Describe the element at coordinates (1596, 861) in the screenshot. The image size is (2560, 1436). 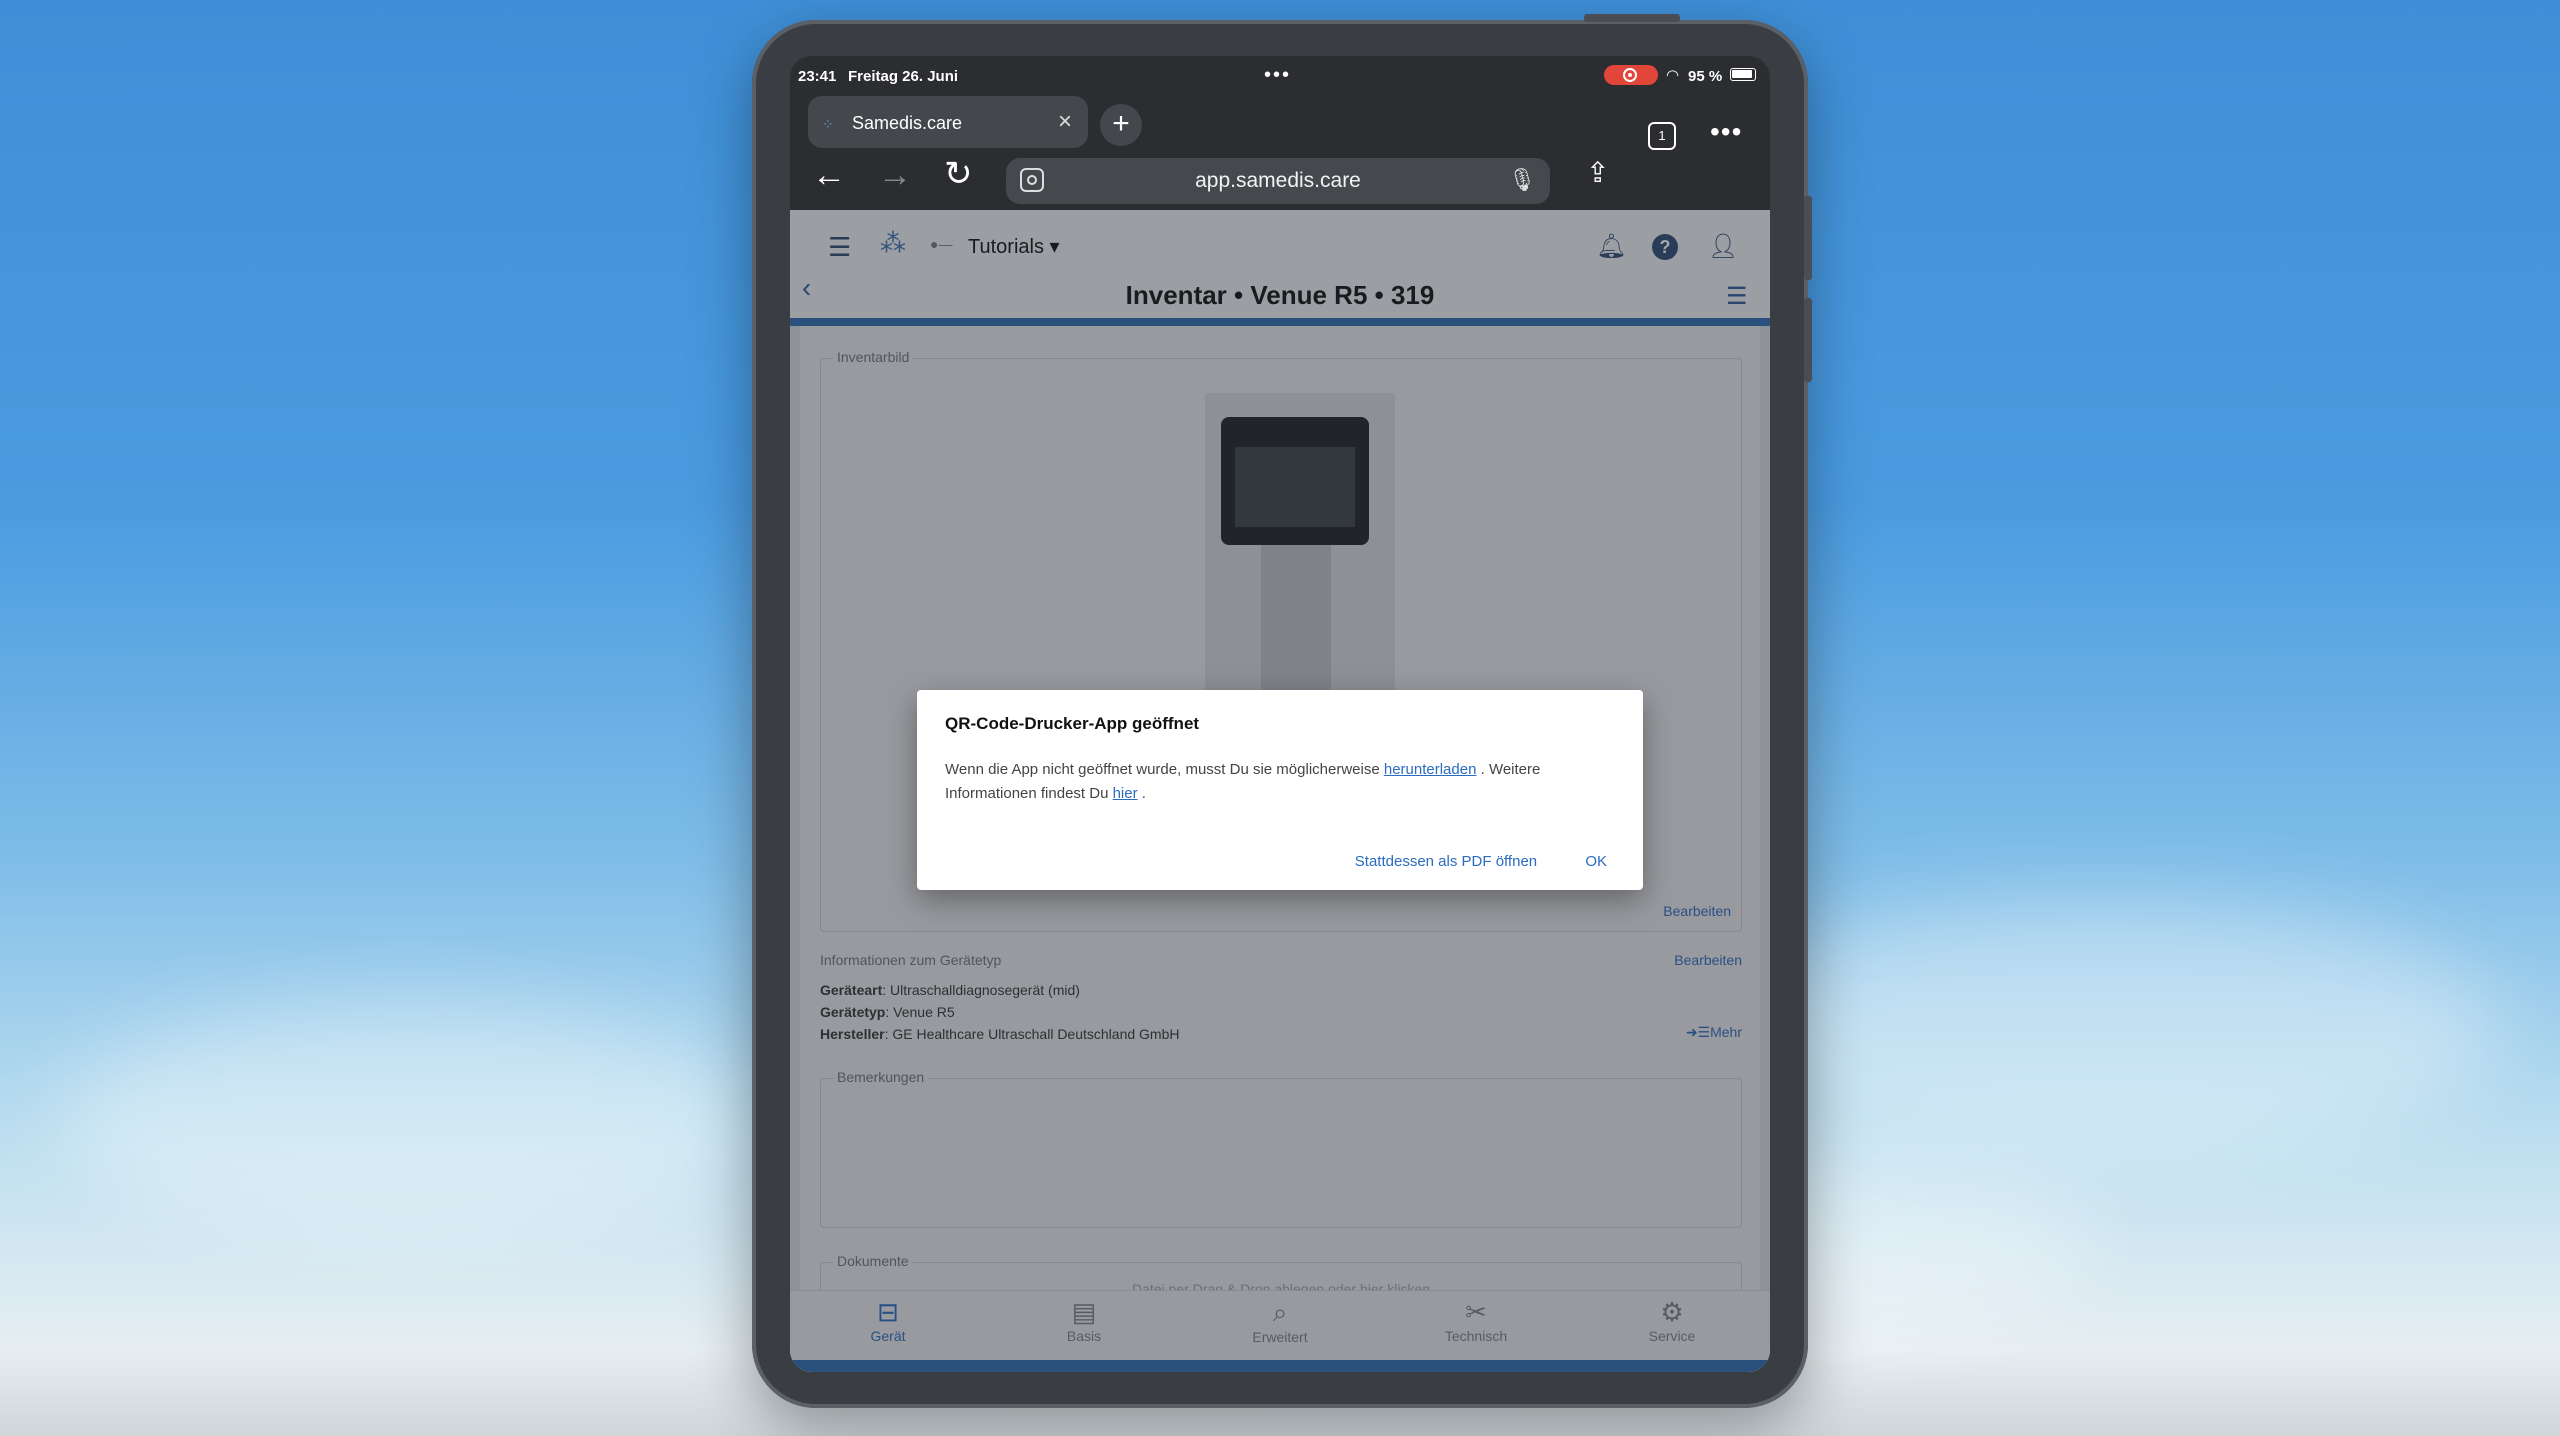
I see `ok-button: OK` at that location.